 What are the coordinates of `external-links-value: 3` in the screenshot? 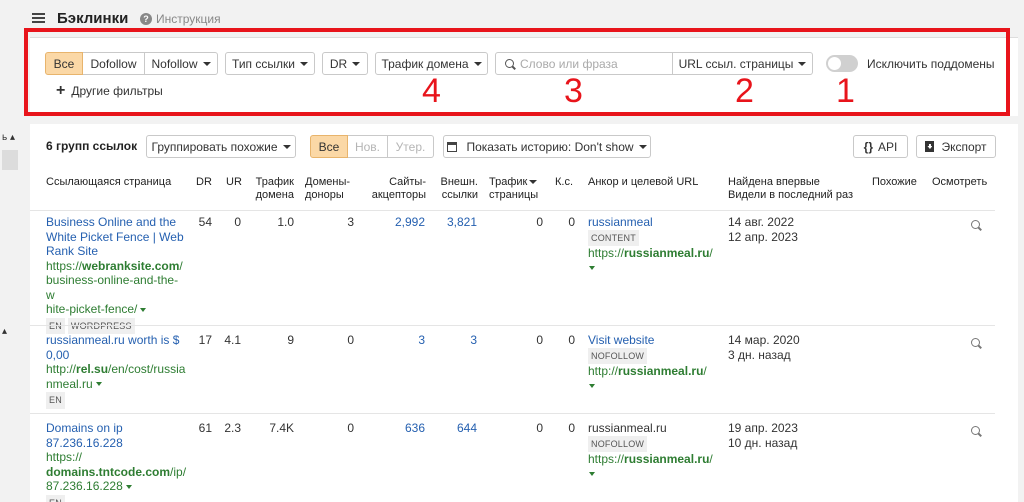 It's located at (456, 340).